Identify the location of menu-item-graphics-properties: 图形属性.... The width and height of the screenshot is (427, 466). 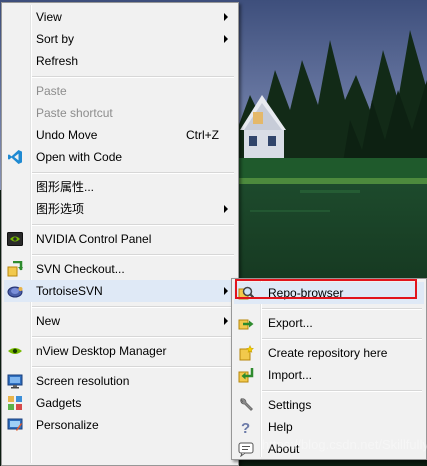
(120, 187).